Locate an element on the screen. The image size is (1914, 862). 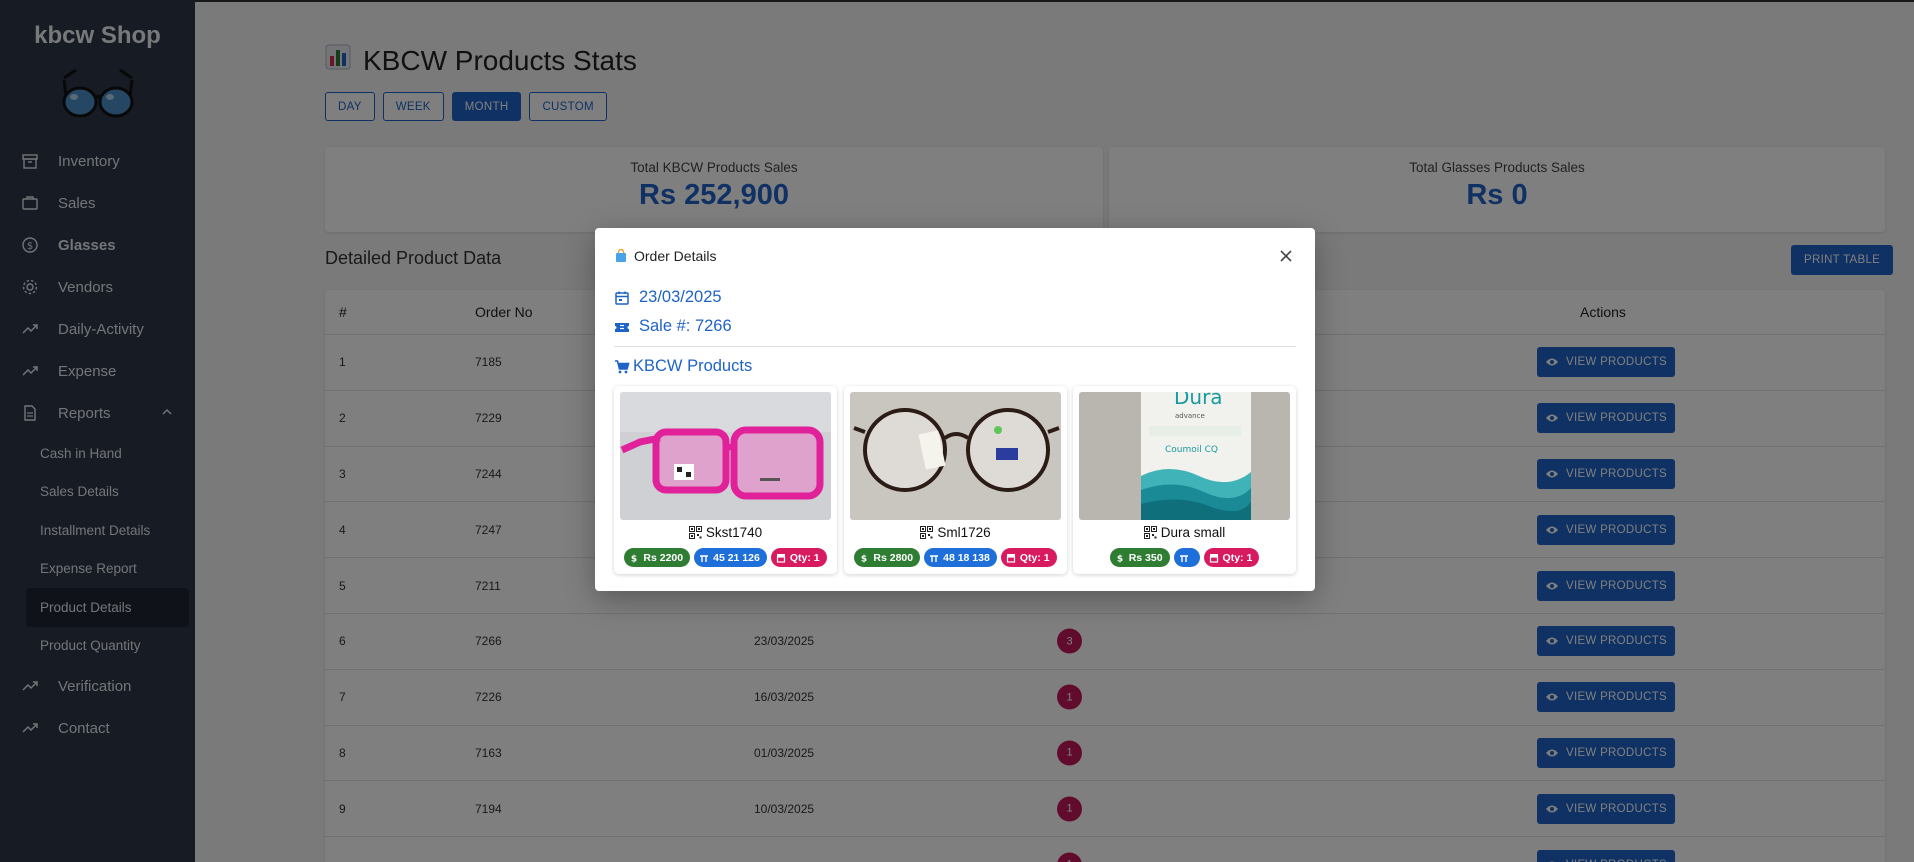
product-card: Sml1726 $ Rs 2800 48 18 138 Qty: 1 is located at coordinates (955, 480).